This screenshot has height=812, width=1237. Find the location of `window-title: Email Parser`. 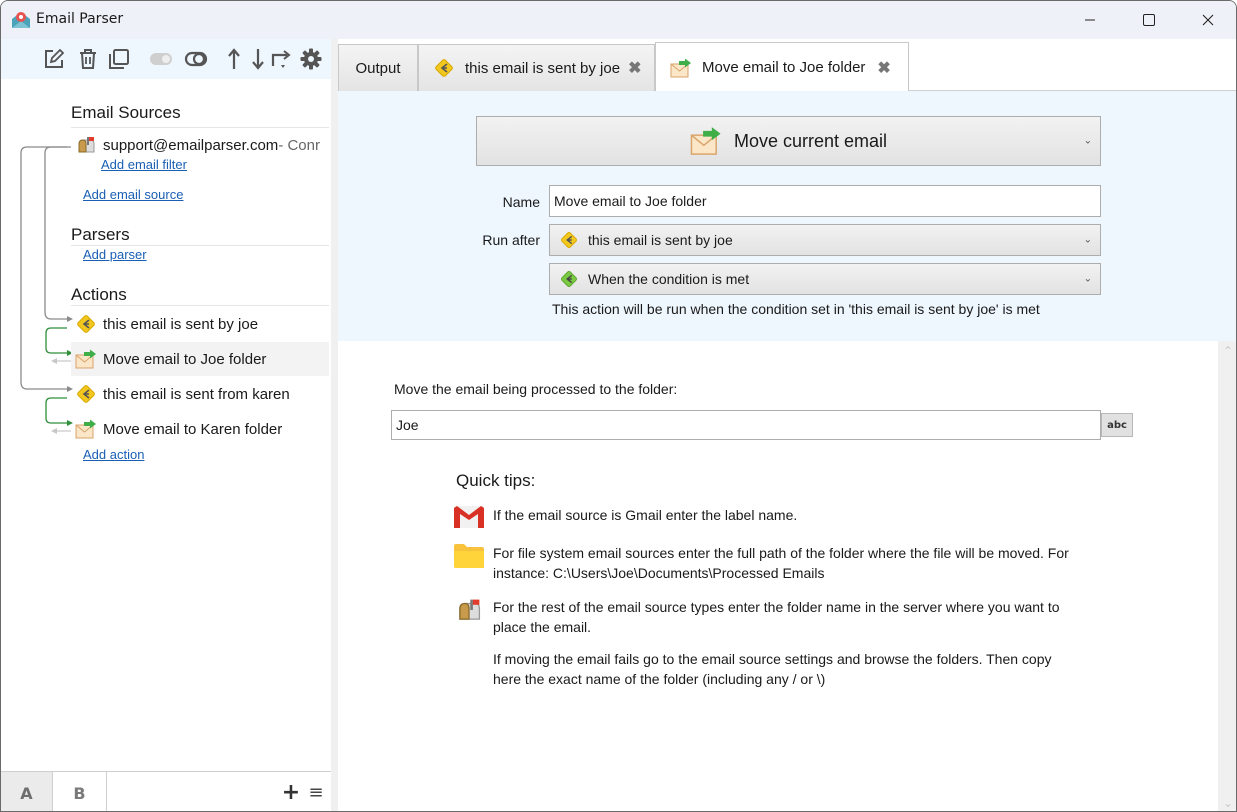

window-title: Email Parser is located at coordinates (80, 19).